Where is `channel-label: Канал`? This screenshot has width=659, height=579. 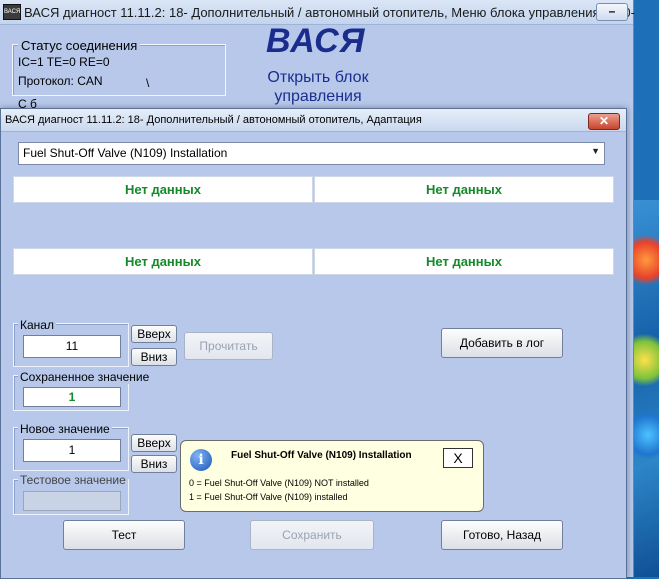
channel-label: Канал is located at coordinates (37, 325).